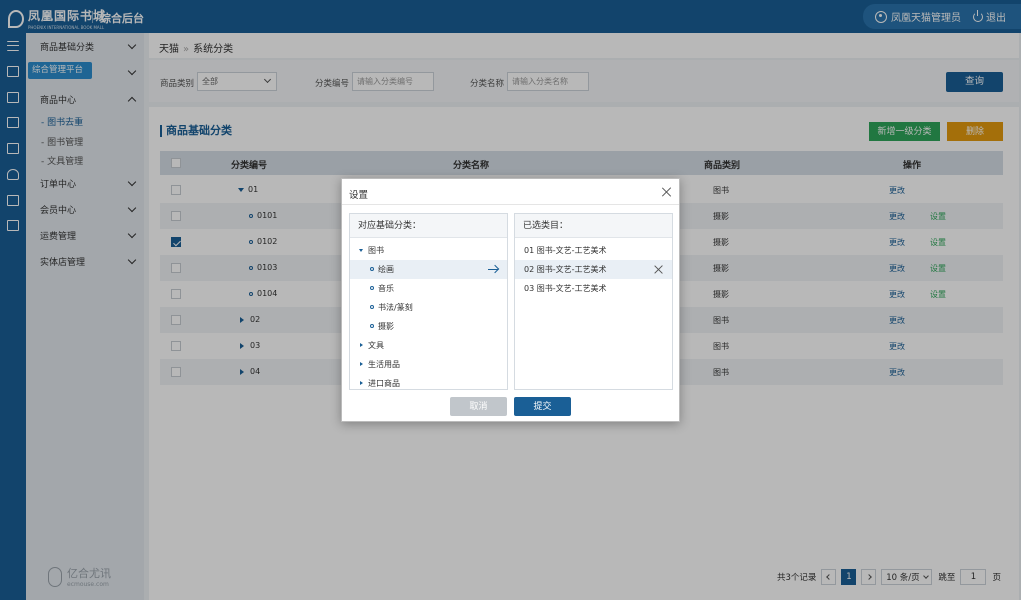 This screenshot has height=600, width=1021. What do you see at coordinates (428, 326) in the screenshot?
I see `tree-item: 摄影` at bounding box center [428, 326].